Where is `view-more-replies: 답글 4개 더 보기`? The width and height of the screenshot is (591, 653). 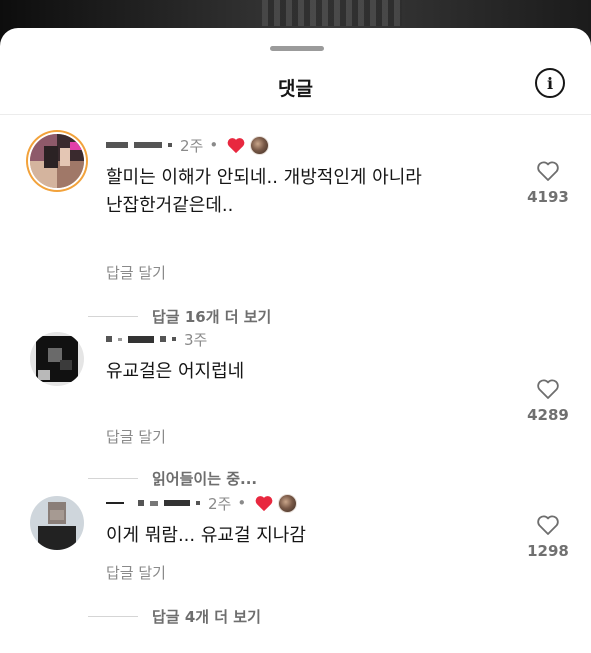 view-more-replies: 답글 4개 더 보기 is located at coordinates (174, 616).